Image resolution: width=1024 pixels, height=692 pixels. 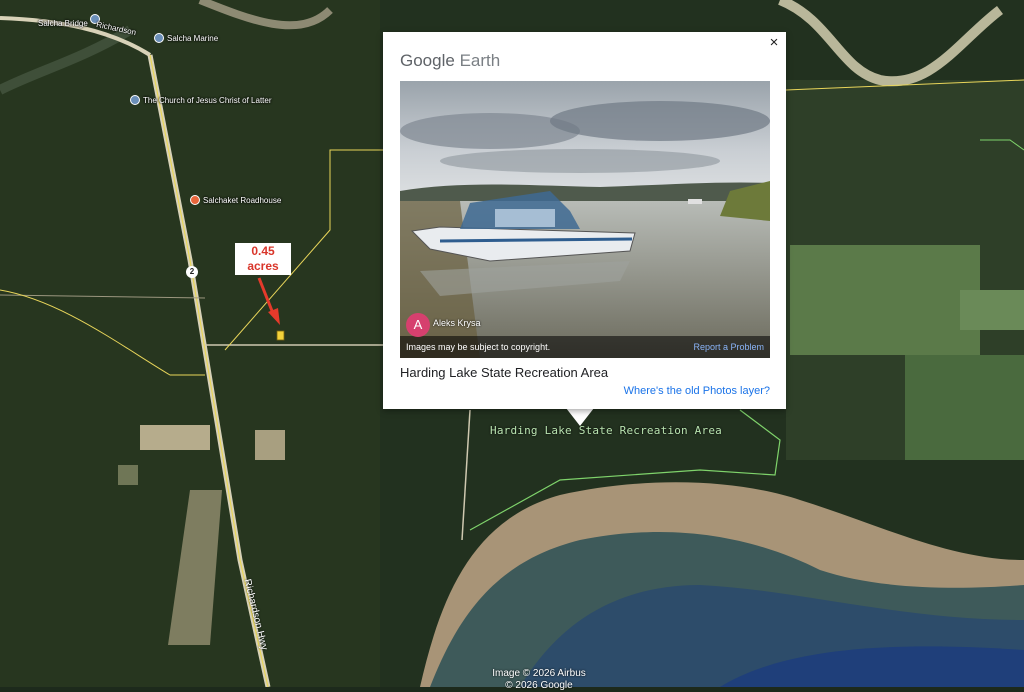 I want to click on area-label: Harding Lake State Recreation Area, so click(x=606, y=430).